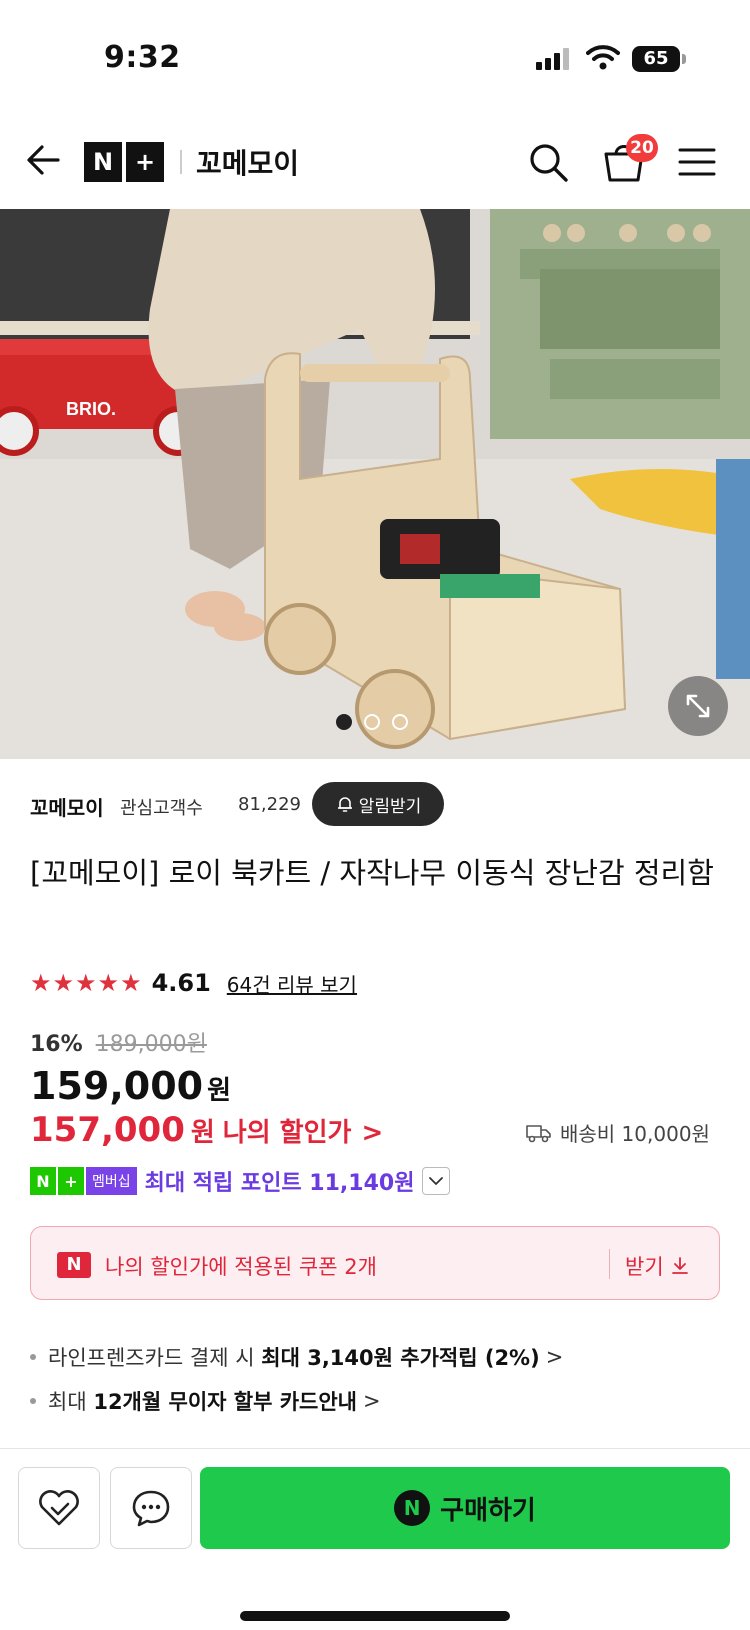 This screenshot has width=750, height=1630. What do you see at coordinates (219, 1091) in the screenshot?
I see `sale-price-unit: 원` at bounding box center [219, 1091].